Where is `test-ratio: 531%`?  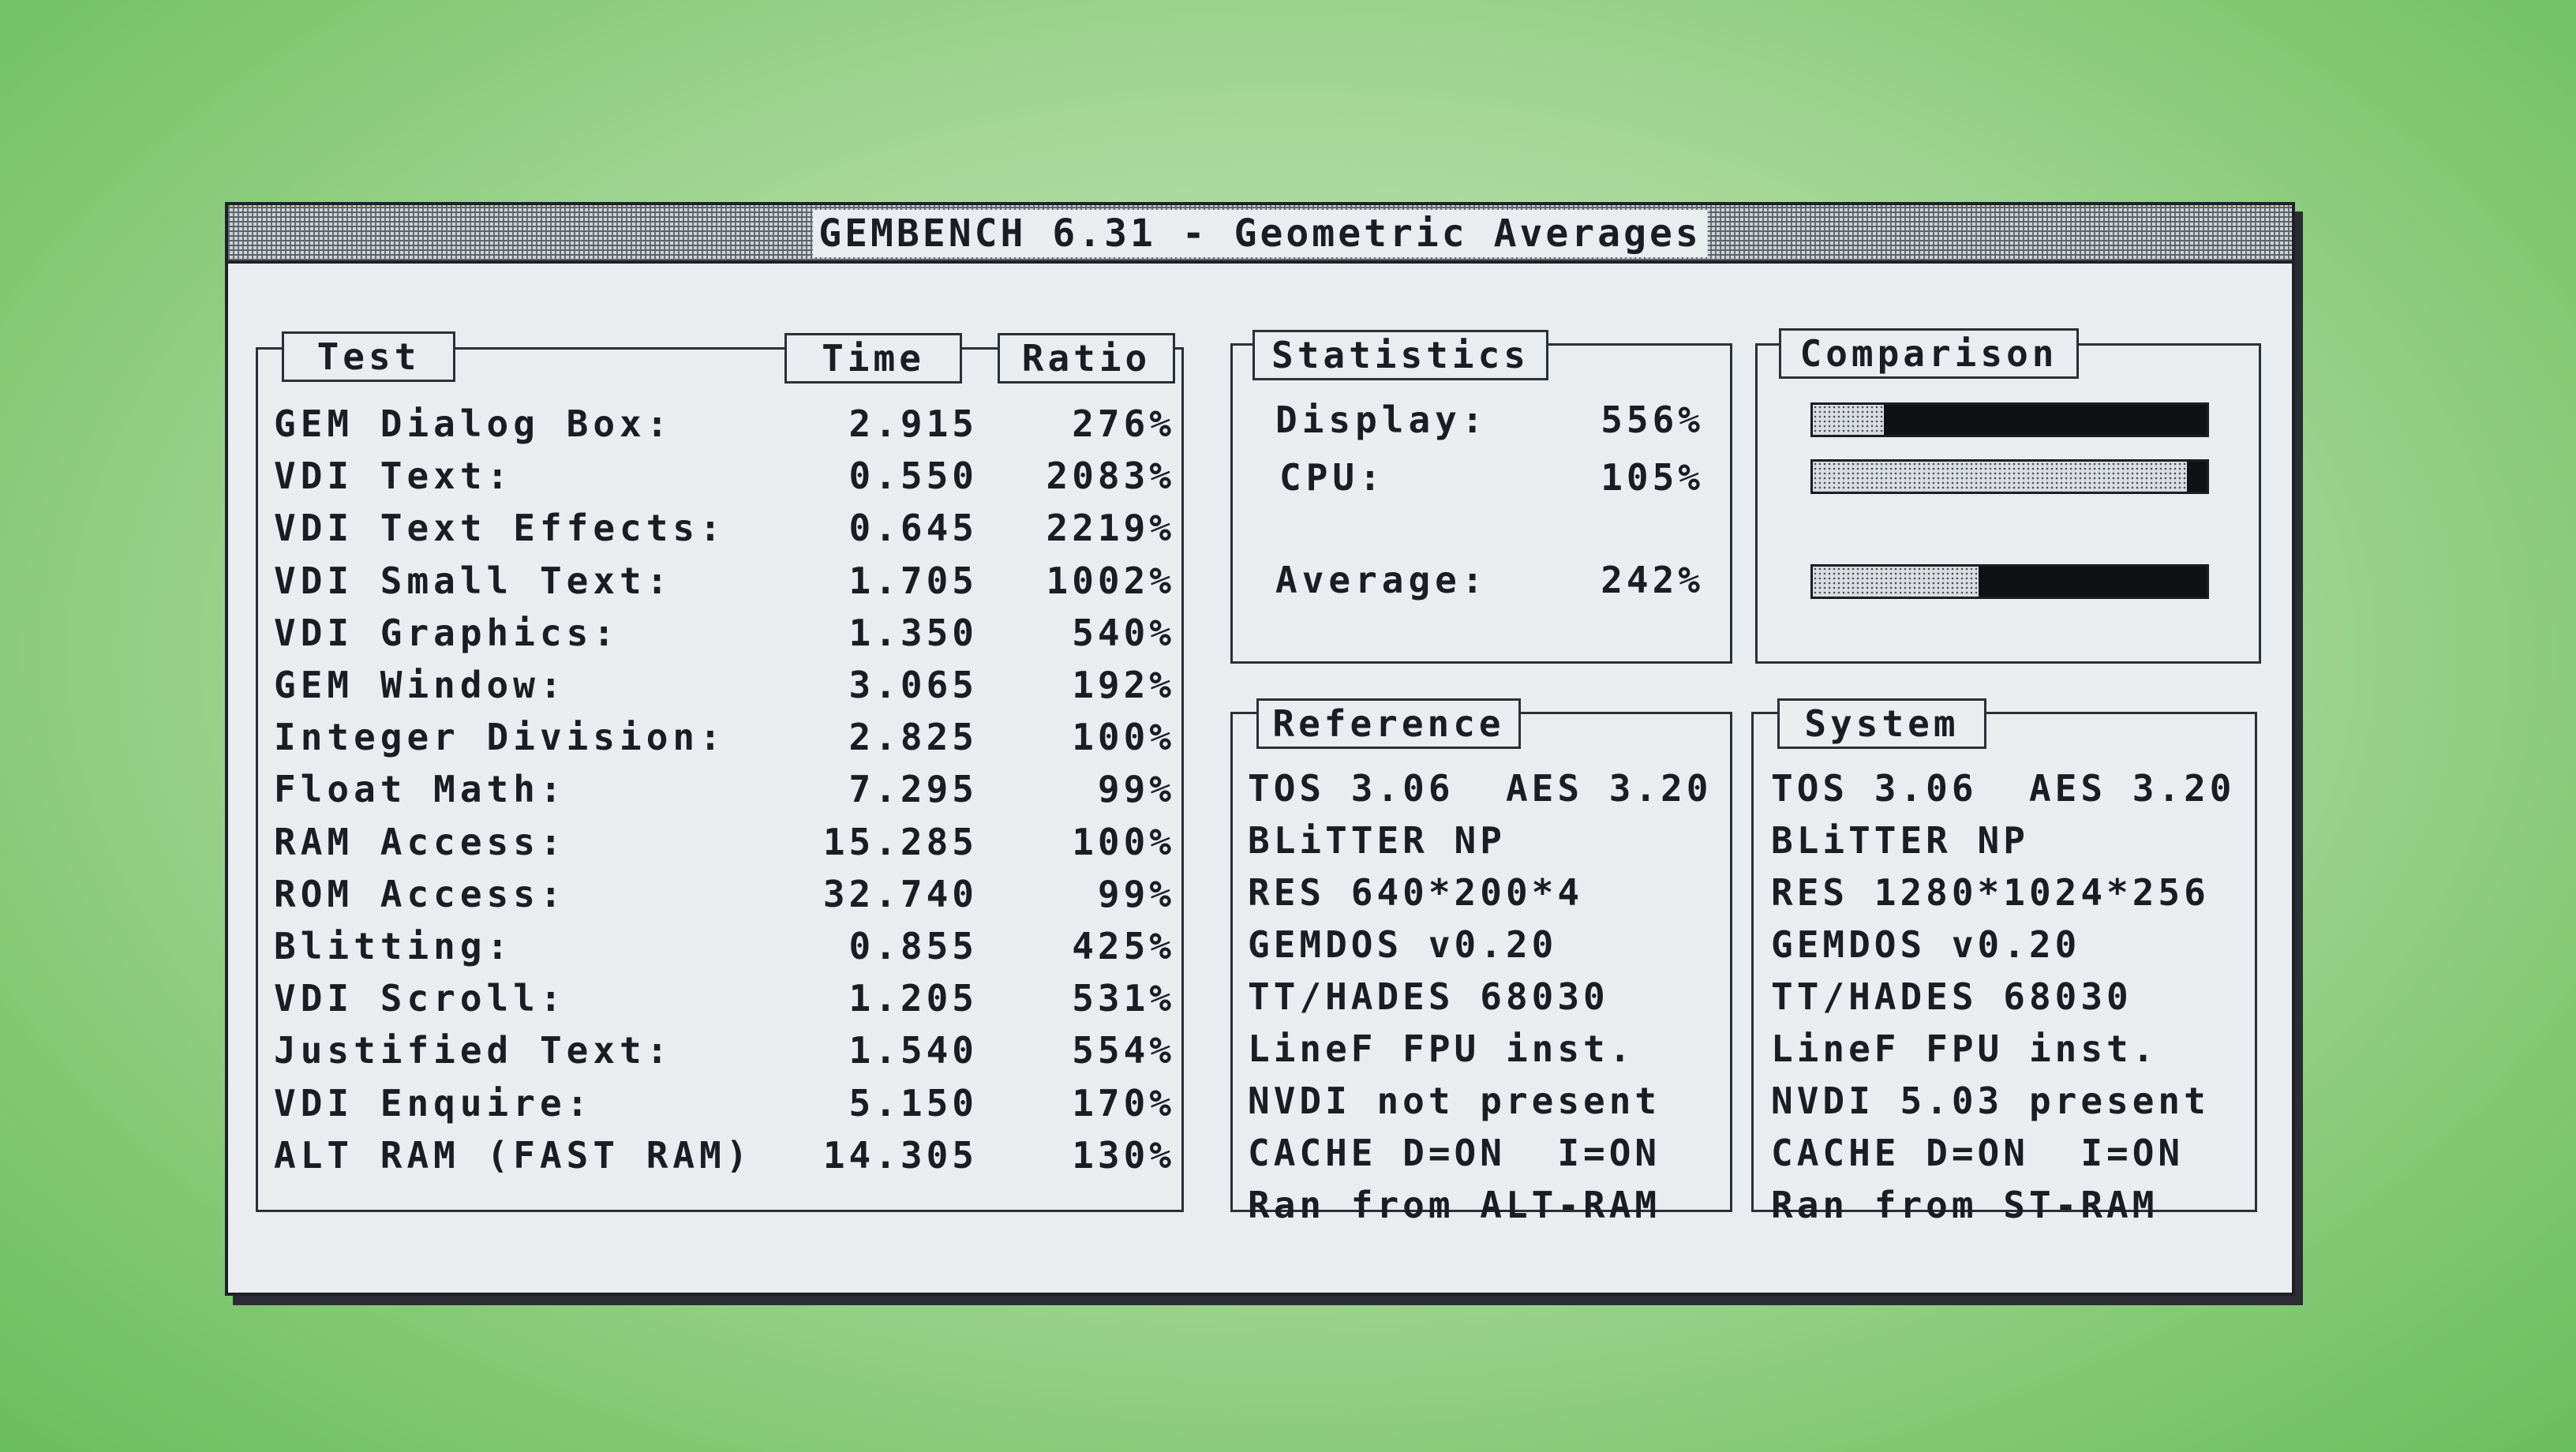 test-ratio: 531% is located at coordinates (1123, 998).